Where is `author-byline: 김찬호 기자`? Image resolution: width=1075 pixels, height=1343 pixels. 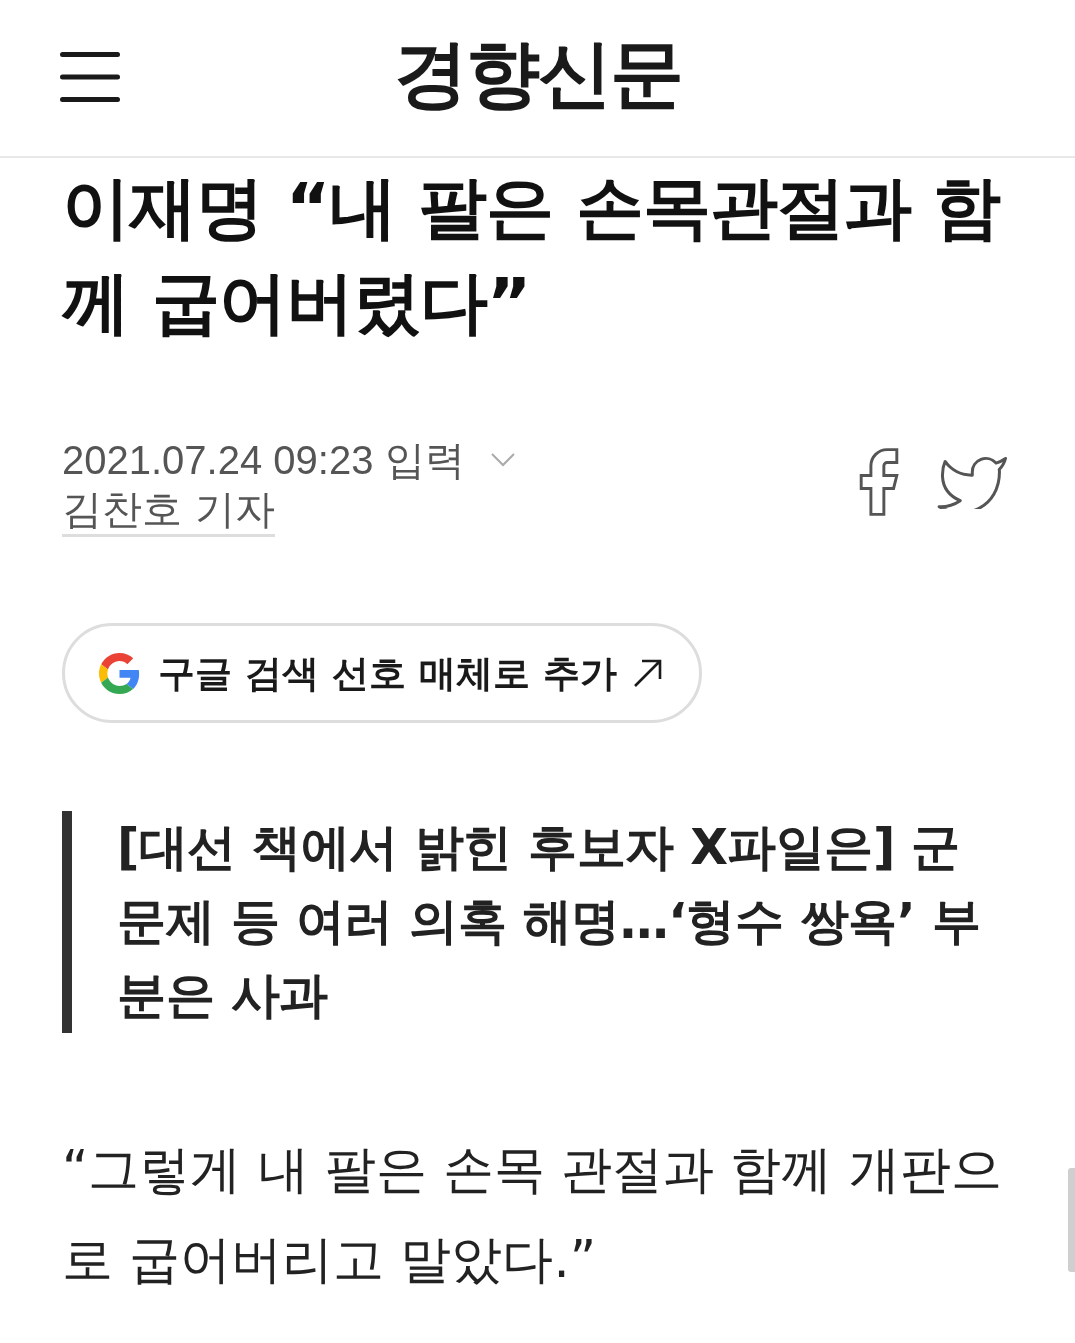
author-byline: 김찬호 기자 is located at coordinates (168, 511).